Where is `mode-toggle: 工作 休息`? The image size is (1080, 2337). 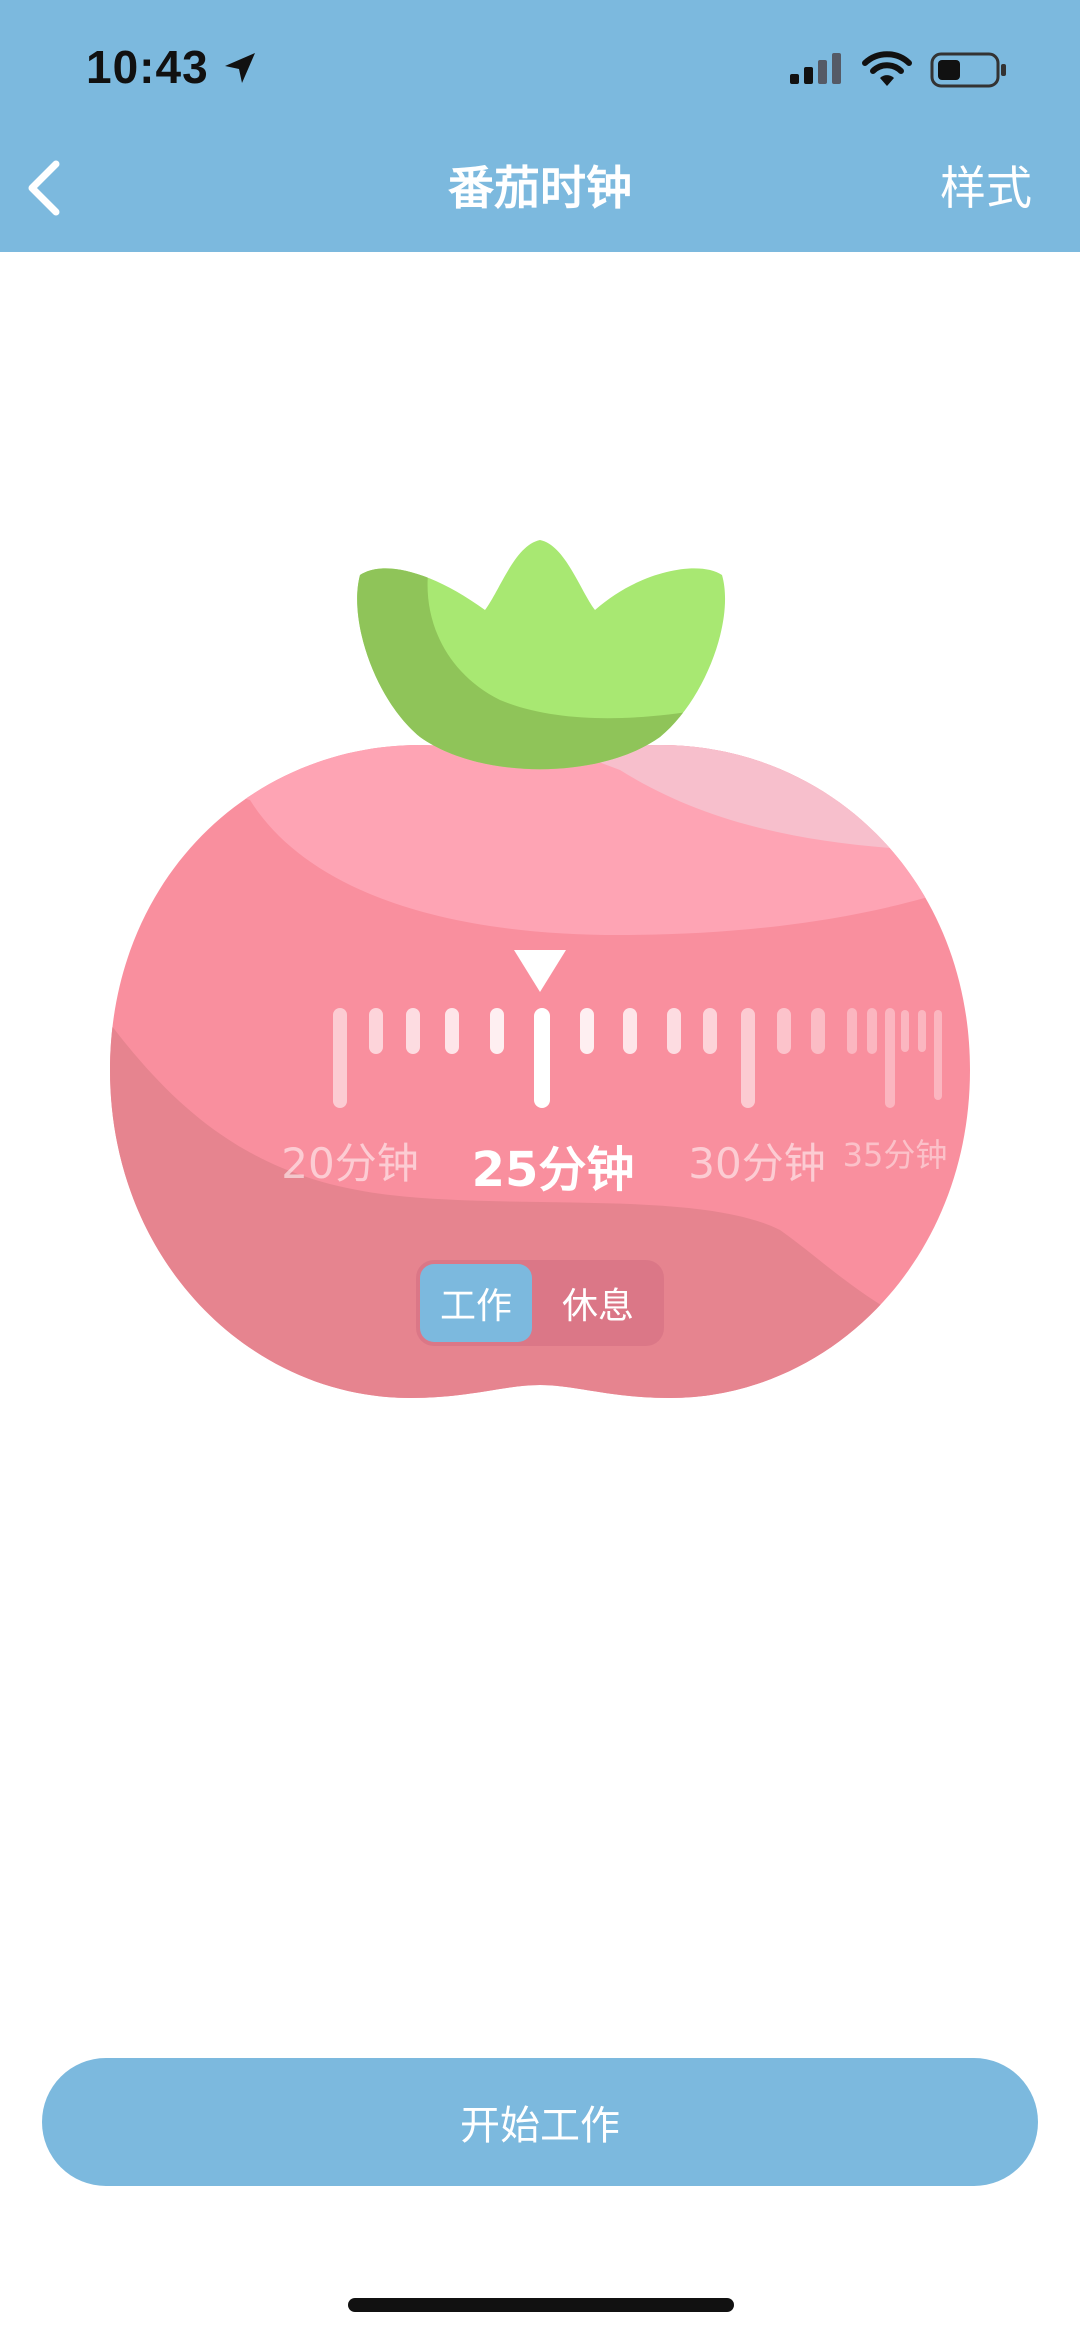
mode-toggle: 工作 休息 is located at coordinates (540, 1303).